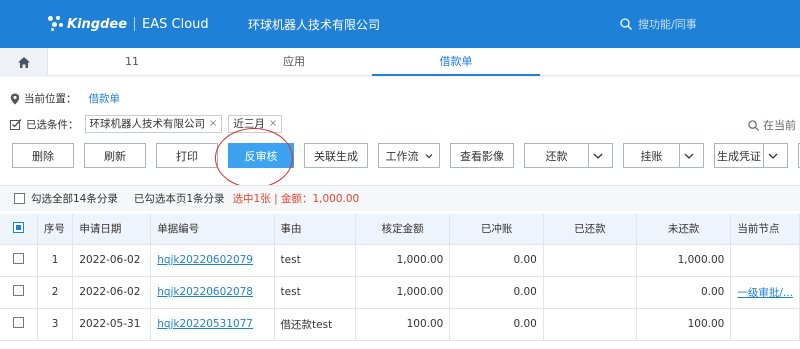  I want to click on tab-bar: 11 应用 借款单, so click(400, 62).